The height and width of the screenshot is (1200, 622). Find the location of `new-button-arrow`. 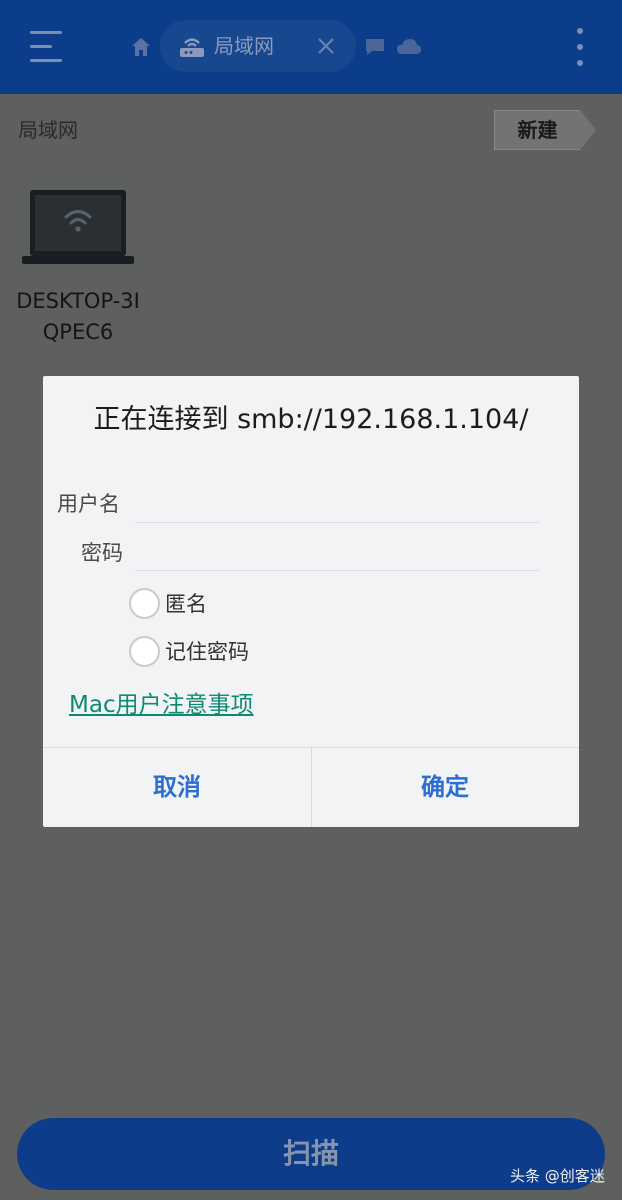

new-button-arrow is located at coordinates (588, 130).